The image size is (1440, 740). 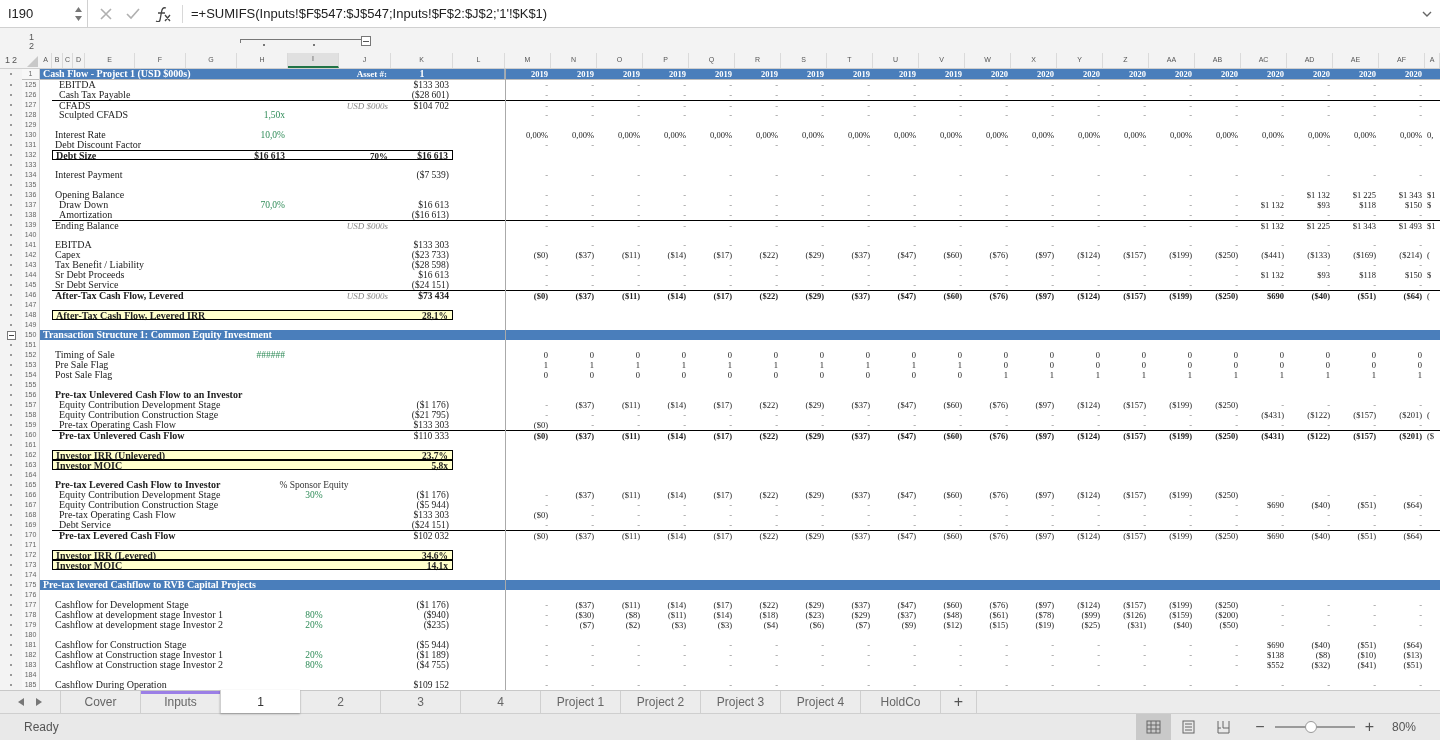 I want to click on scroll-right-icon, so click(x=39, y=702).